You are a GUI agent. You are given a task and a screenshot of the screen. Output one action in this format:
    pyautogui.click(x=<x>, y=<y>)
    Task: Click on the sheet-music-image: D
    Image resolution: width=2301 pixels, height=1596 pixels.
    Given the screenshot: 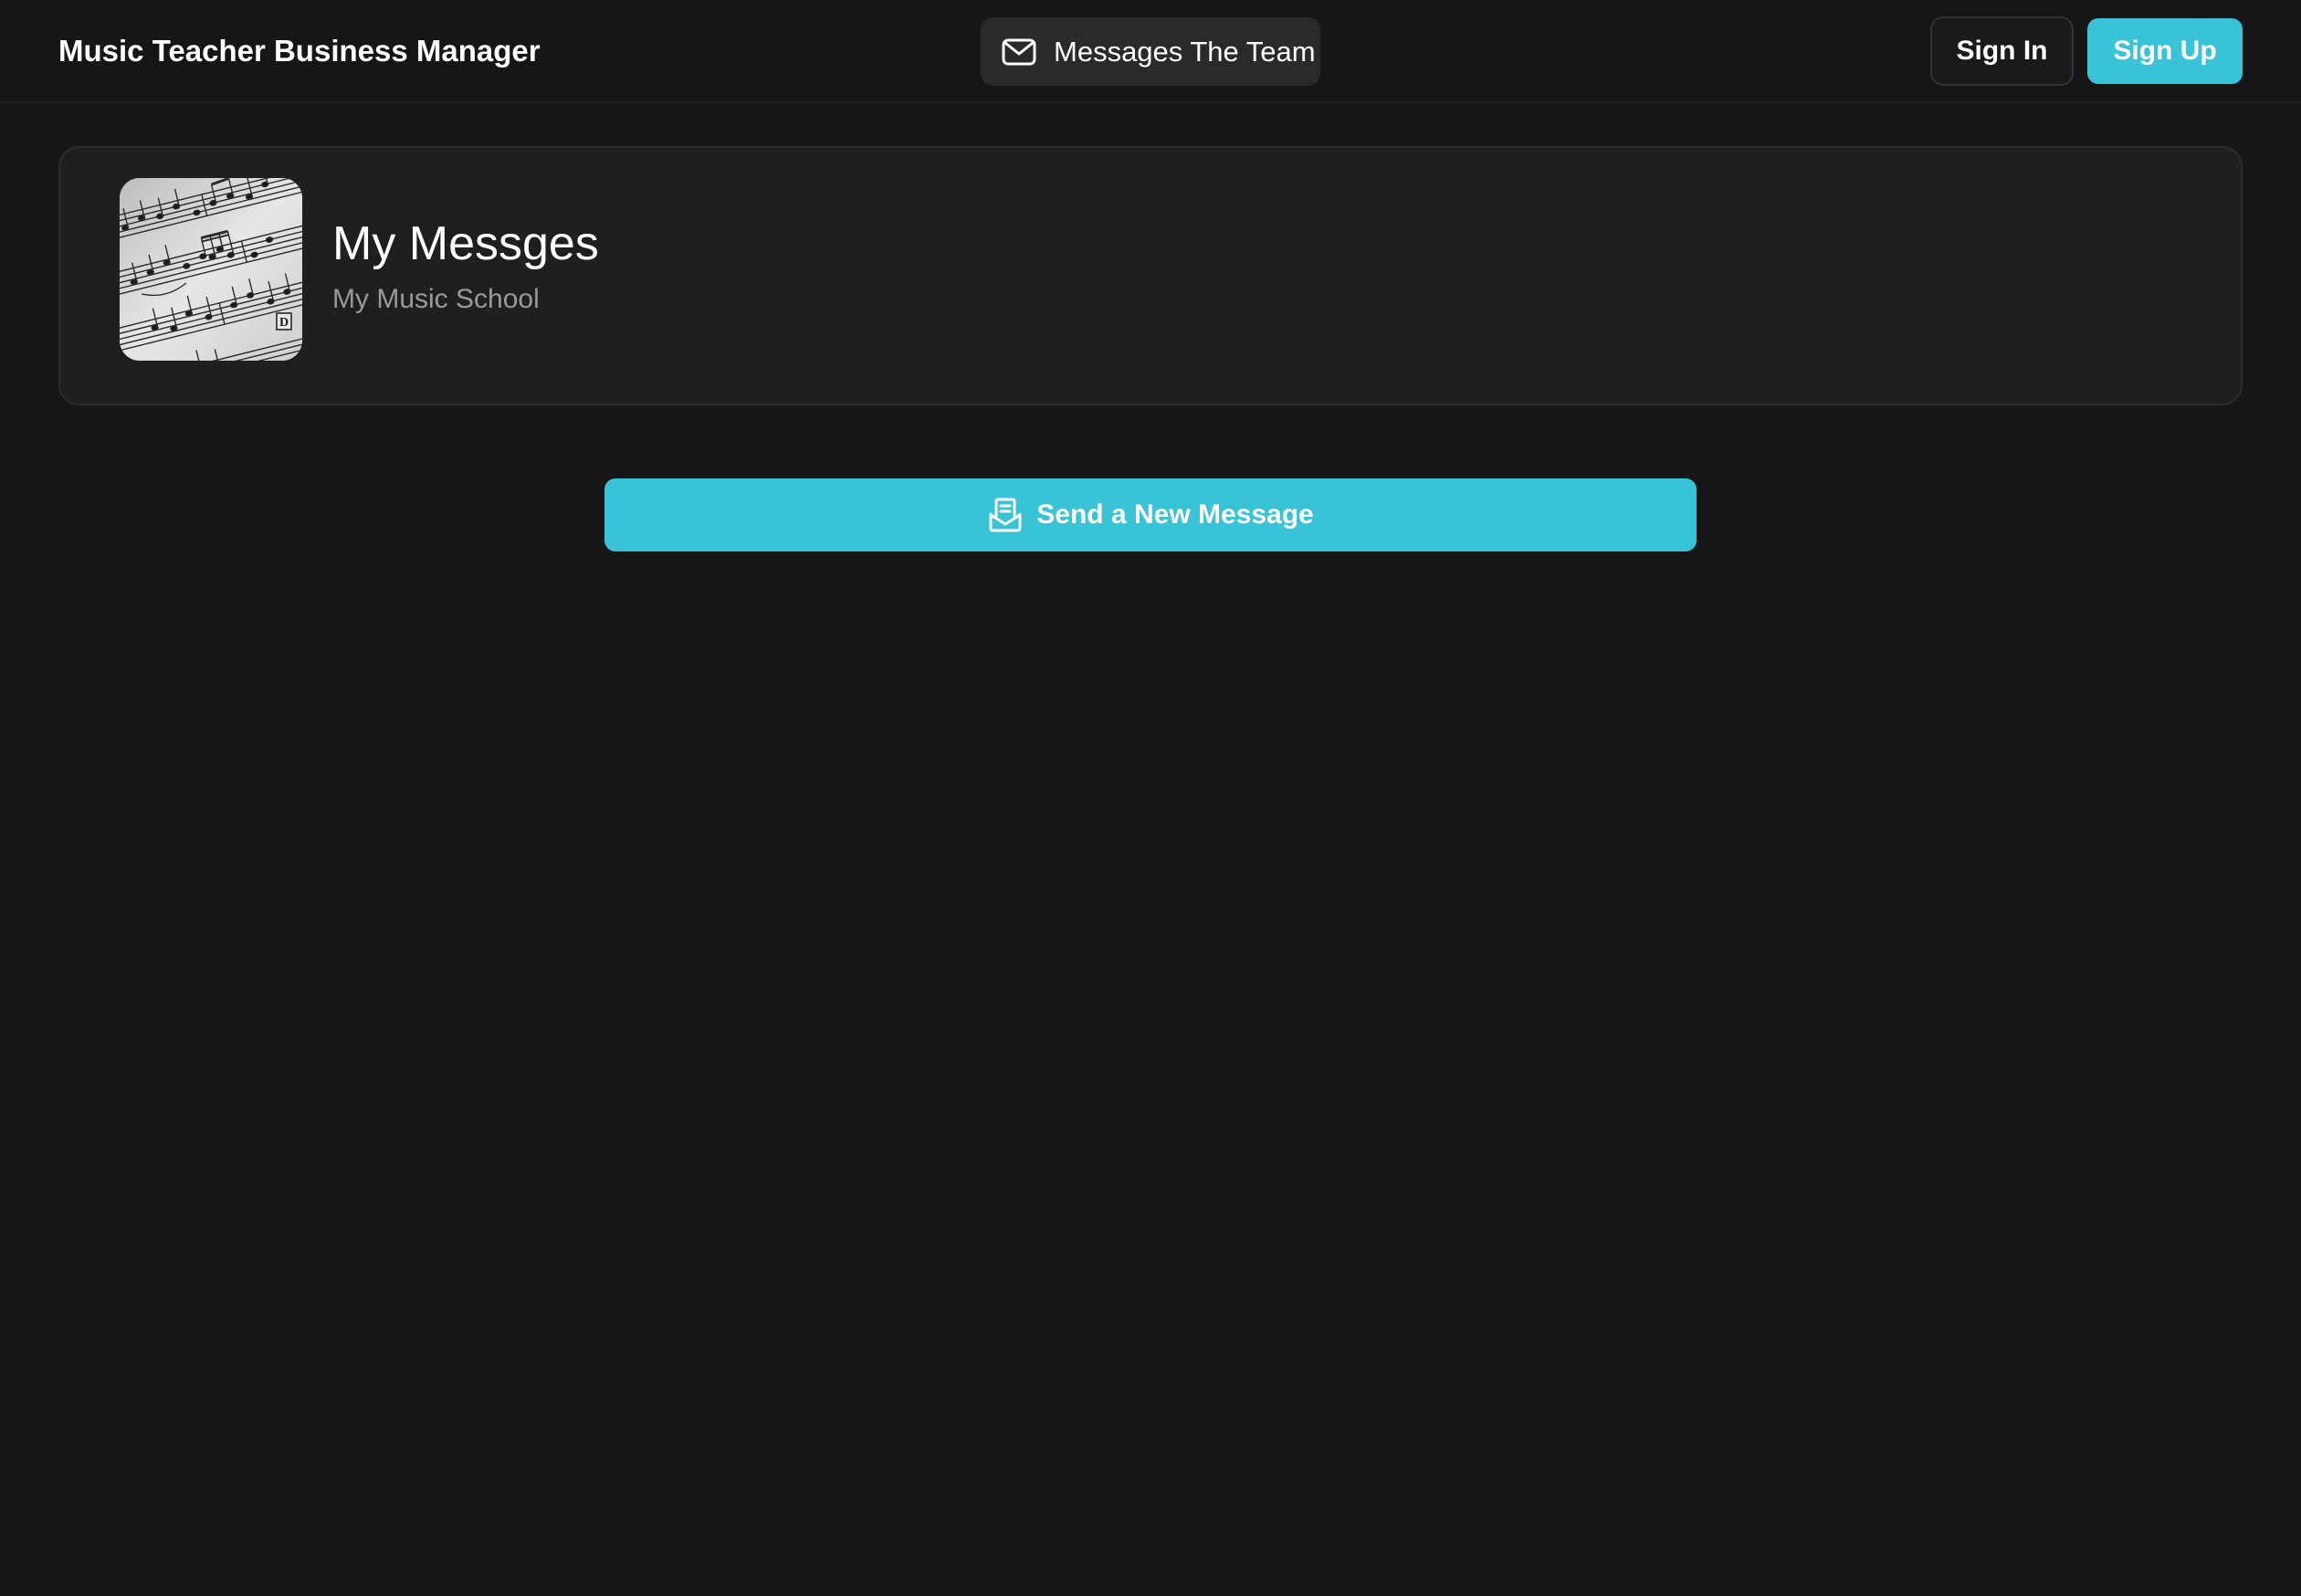 What is the action you would take?
    pyautogui.click(x=211, y=269)
    